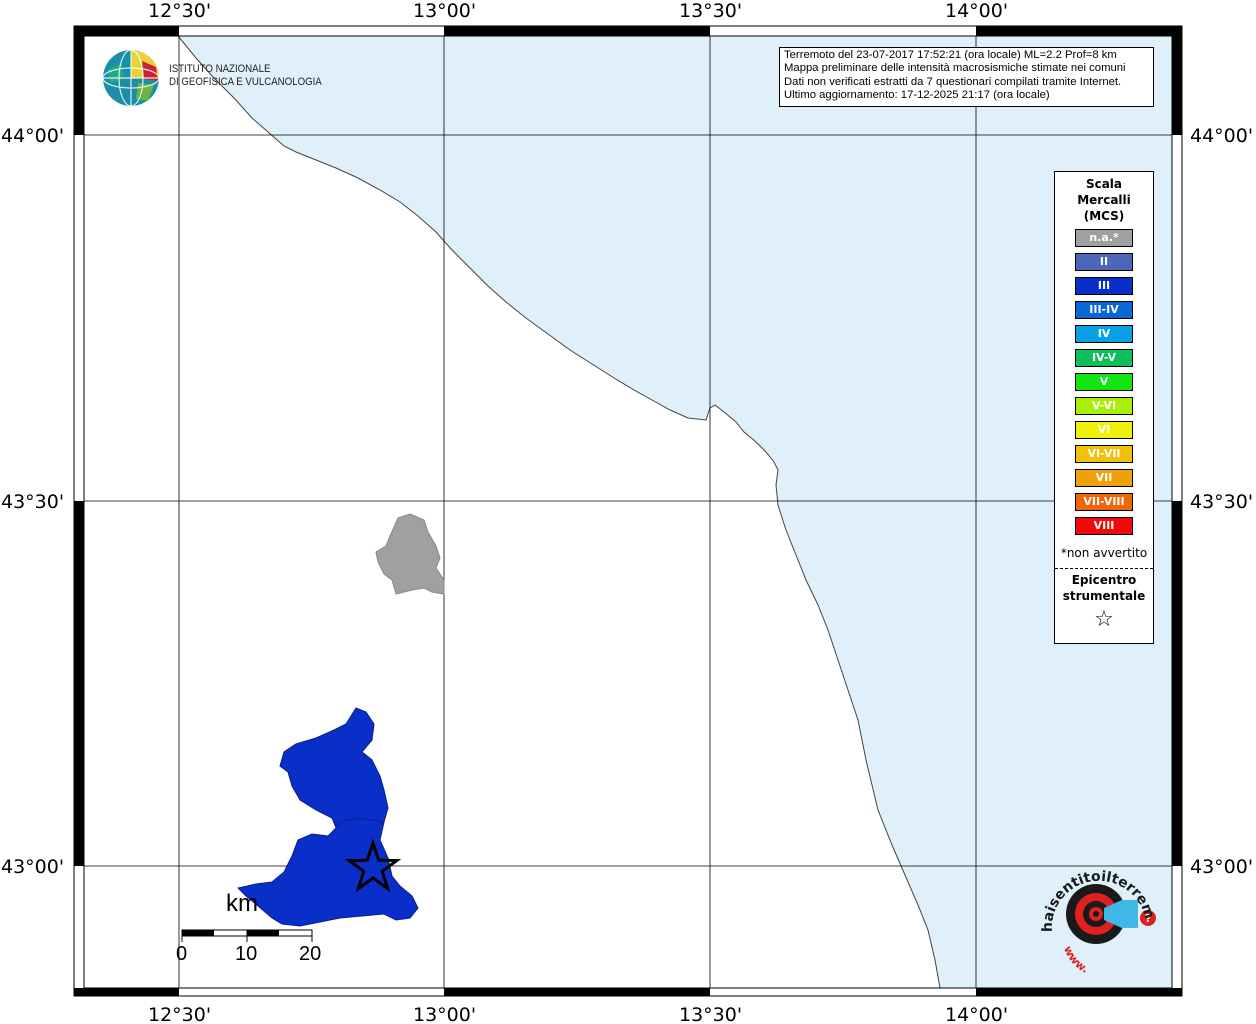 This screenshot has width=1256, height=1024. I want to click on scale-label: 0, so click(182, 954).